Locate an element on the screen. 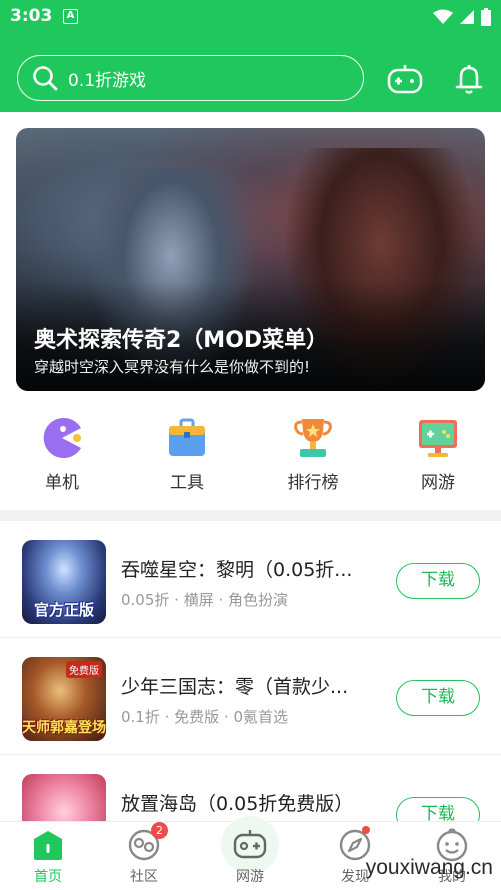  category-single-player: 单机 is located at coordinates (62, 454).